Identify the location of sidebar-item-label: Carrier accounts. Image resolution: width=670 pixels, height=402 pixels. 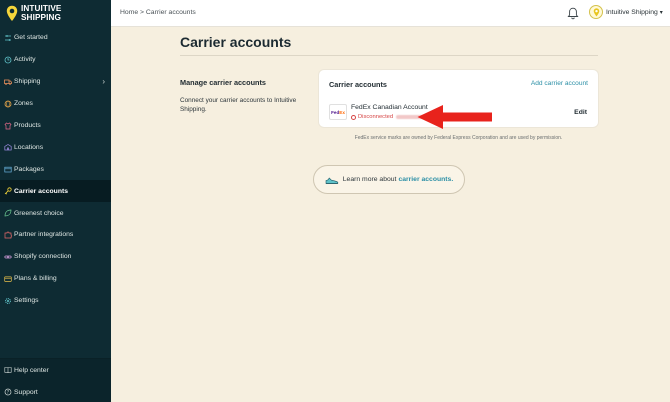
(41, 191).